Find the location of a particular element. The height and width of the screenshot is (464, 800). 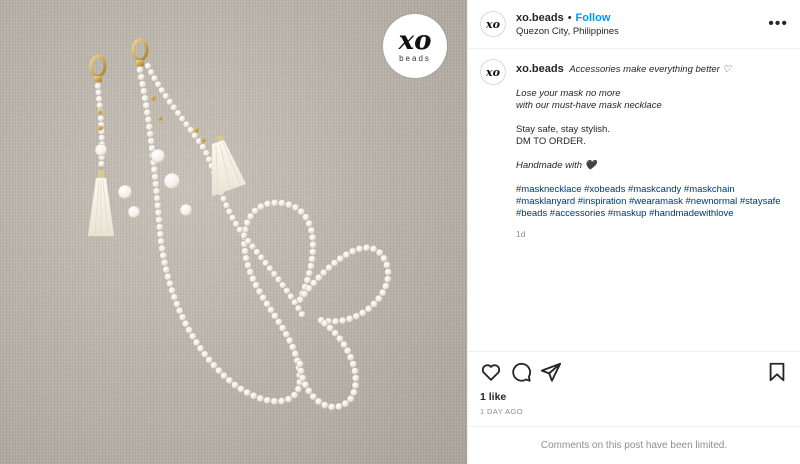

caption-headline: Accessories make everything better ♡ is located at coordinates (650, 69).